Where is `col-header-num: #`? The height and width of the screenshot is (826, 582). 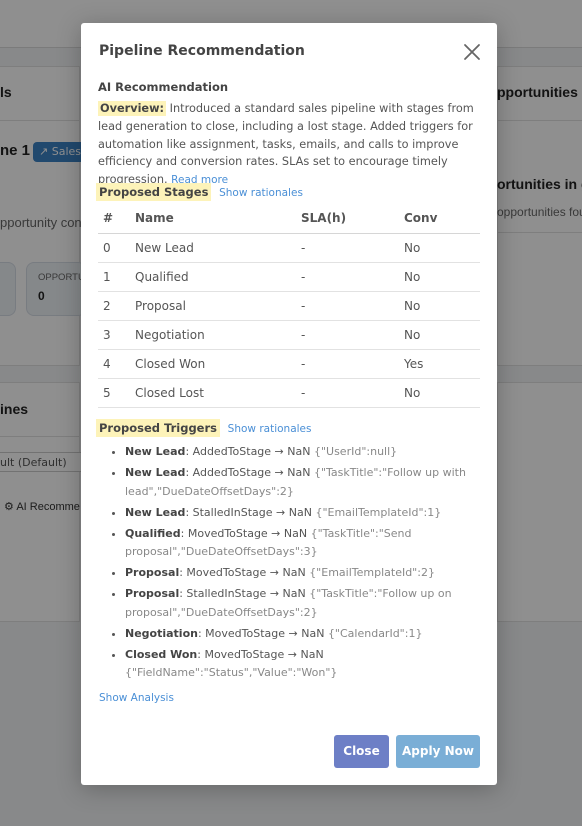 col-header-num: # is located at coordinates (114, 219).